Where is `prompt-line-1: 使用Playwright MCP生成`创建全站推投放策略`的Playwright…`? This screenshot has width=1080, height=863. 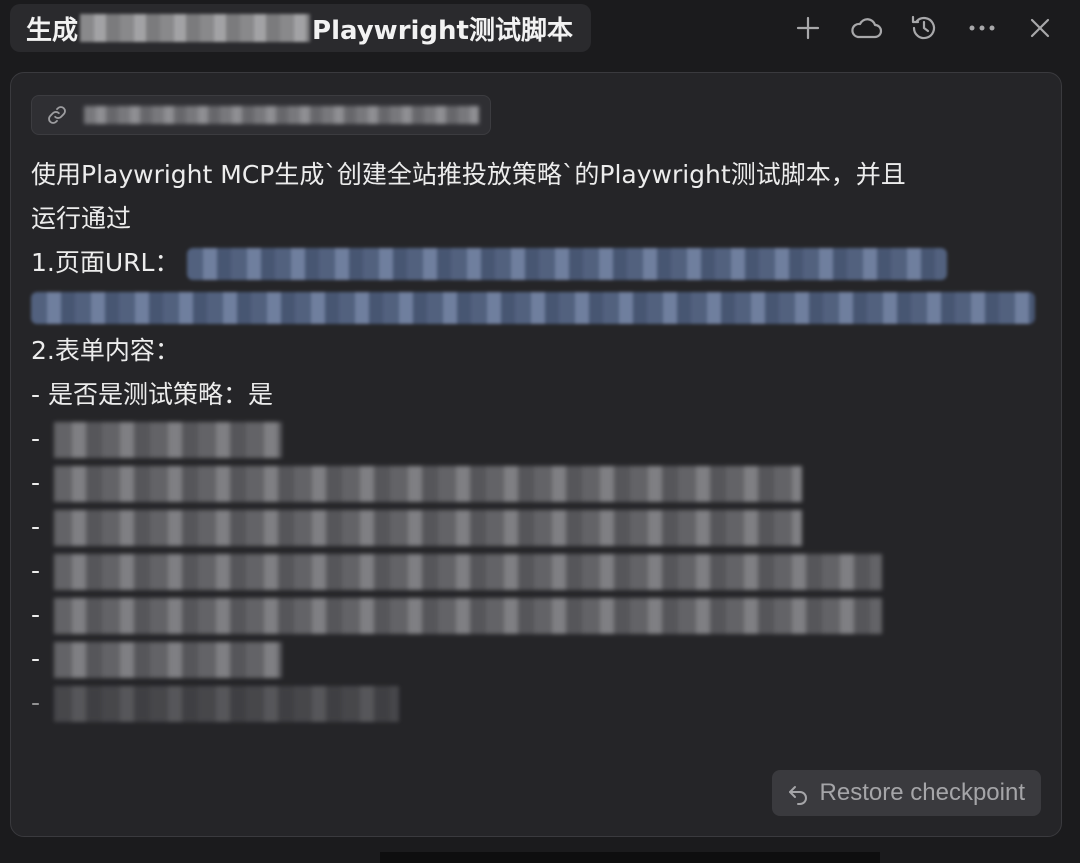
prompt-line-1: 使用Playwright MCP生成`创建全站推投放策略`的Playwright… is located at coordinates (468, 174).